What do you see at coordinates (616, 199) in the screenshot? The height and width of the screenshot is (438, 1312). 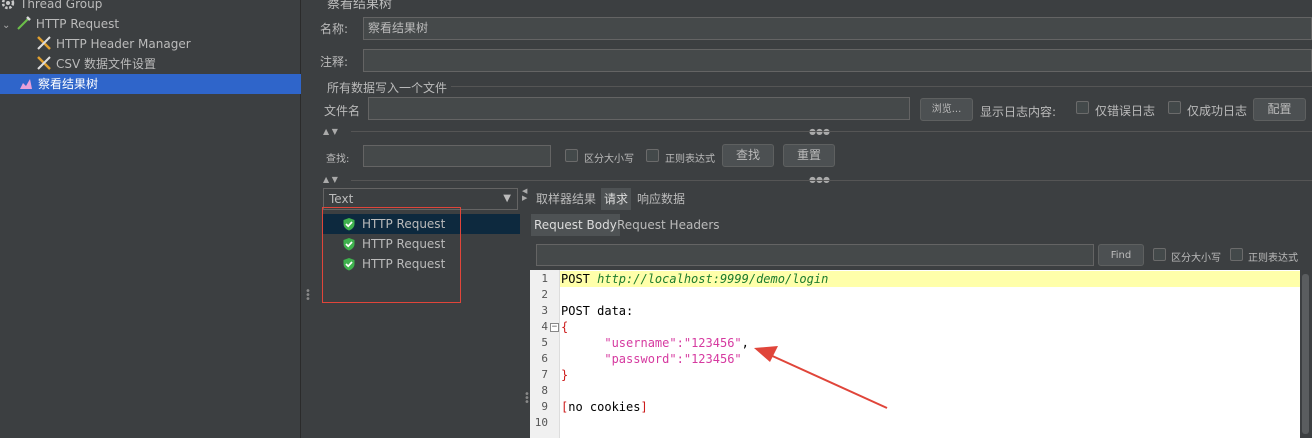 I see `tab-request: 请求` at bounding box center [616, 199].